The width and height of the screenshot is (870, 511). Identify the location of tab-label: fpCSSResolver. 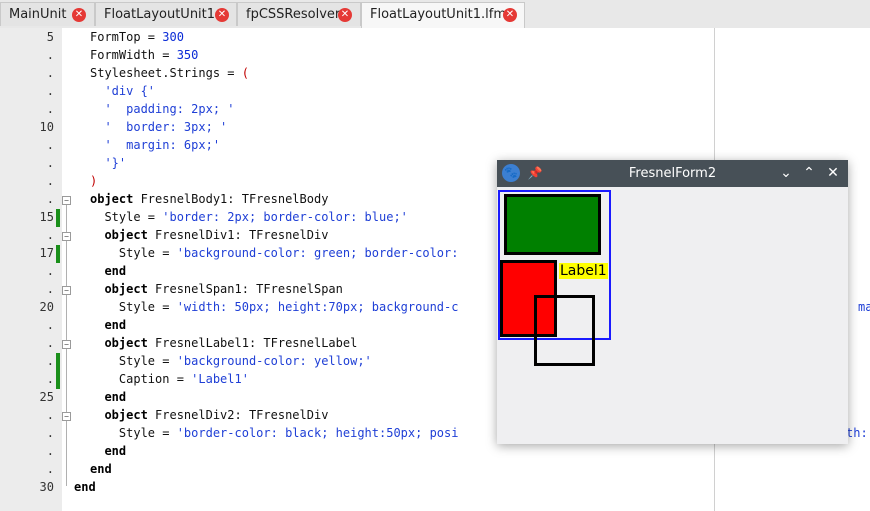
(293, 14).